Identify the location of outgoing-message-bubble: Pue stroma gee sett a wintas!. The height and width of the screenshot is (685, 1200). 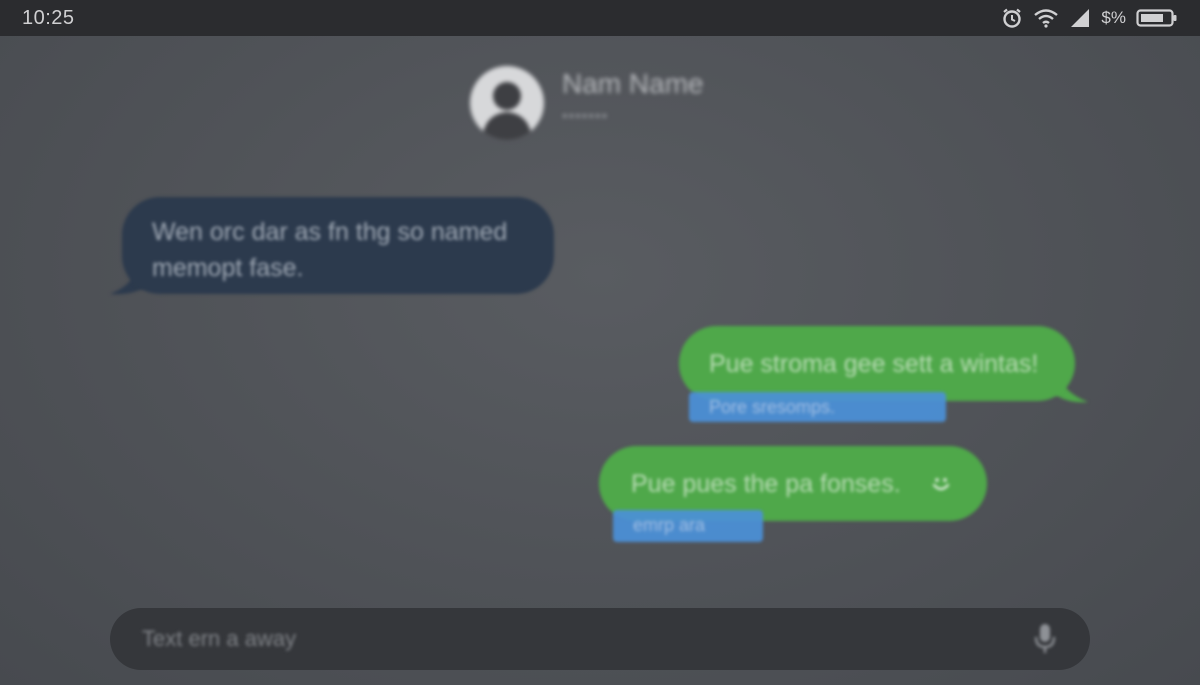
(877, 363).